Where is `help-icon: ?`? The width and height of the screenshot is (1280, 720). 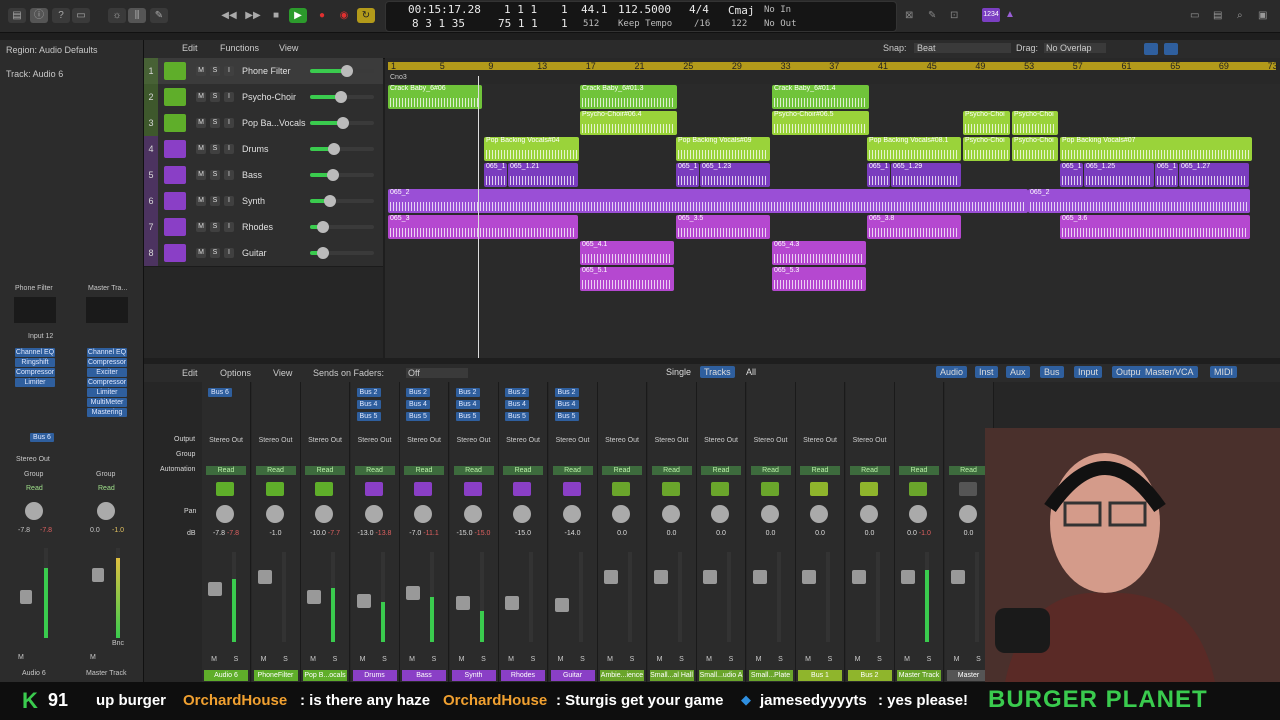
help-icon: ? is located at coordinates (61, 15).